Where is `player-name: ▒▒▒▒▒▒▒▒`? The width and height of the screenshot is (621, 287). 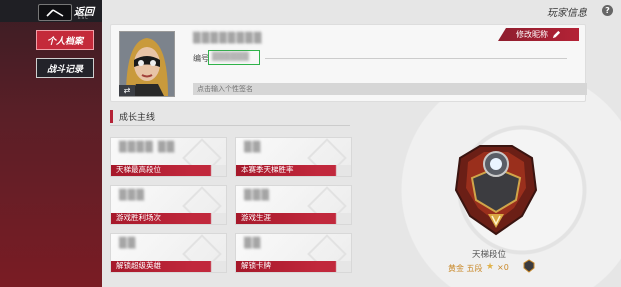
player-name: ▒▒▒▒▒▒▒▒ is located at coordinates (228, 38).